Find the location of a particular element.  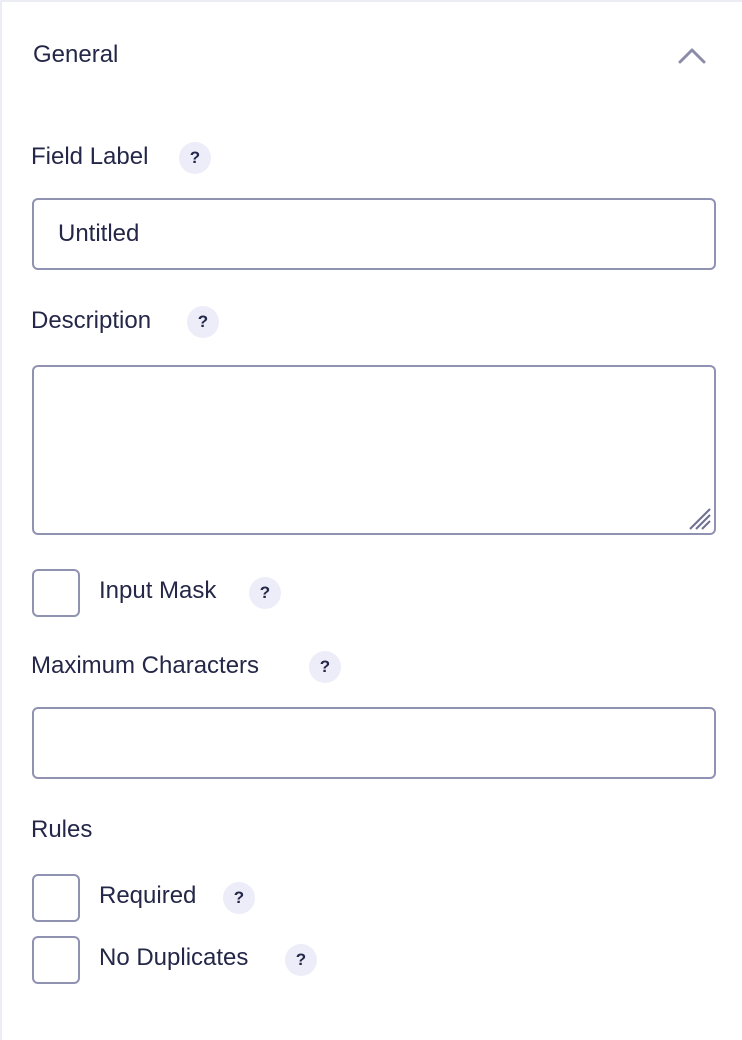

collapse-button is located at coordinates (692, 56).